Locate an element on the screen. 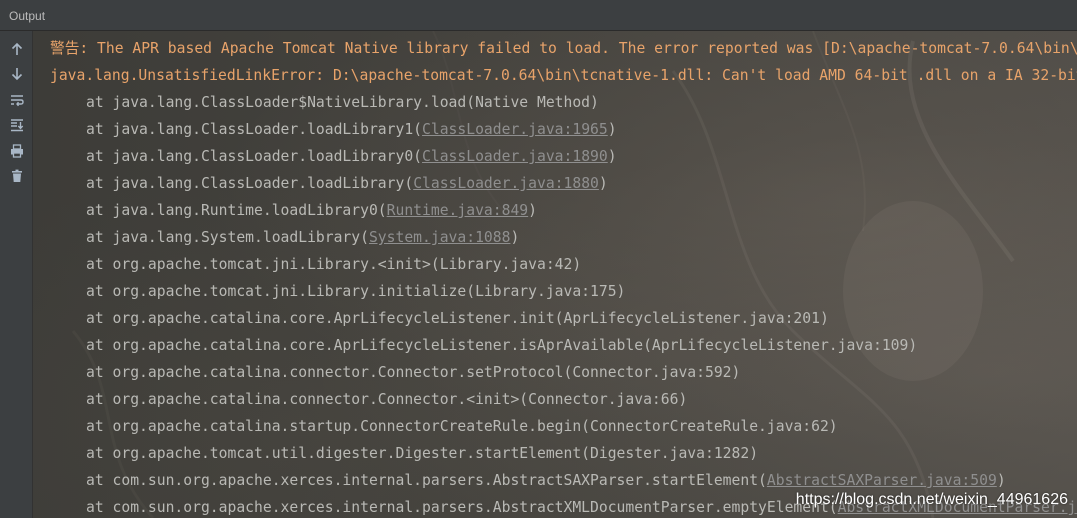 Image resolution: width=1077 pixels, height=518 pixels. source-link: Runtime.java:849 is located at coordinates (457, 210).